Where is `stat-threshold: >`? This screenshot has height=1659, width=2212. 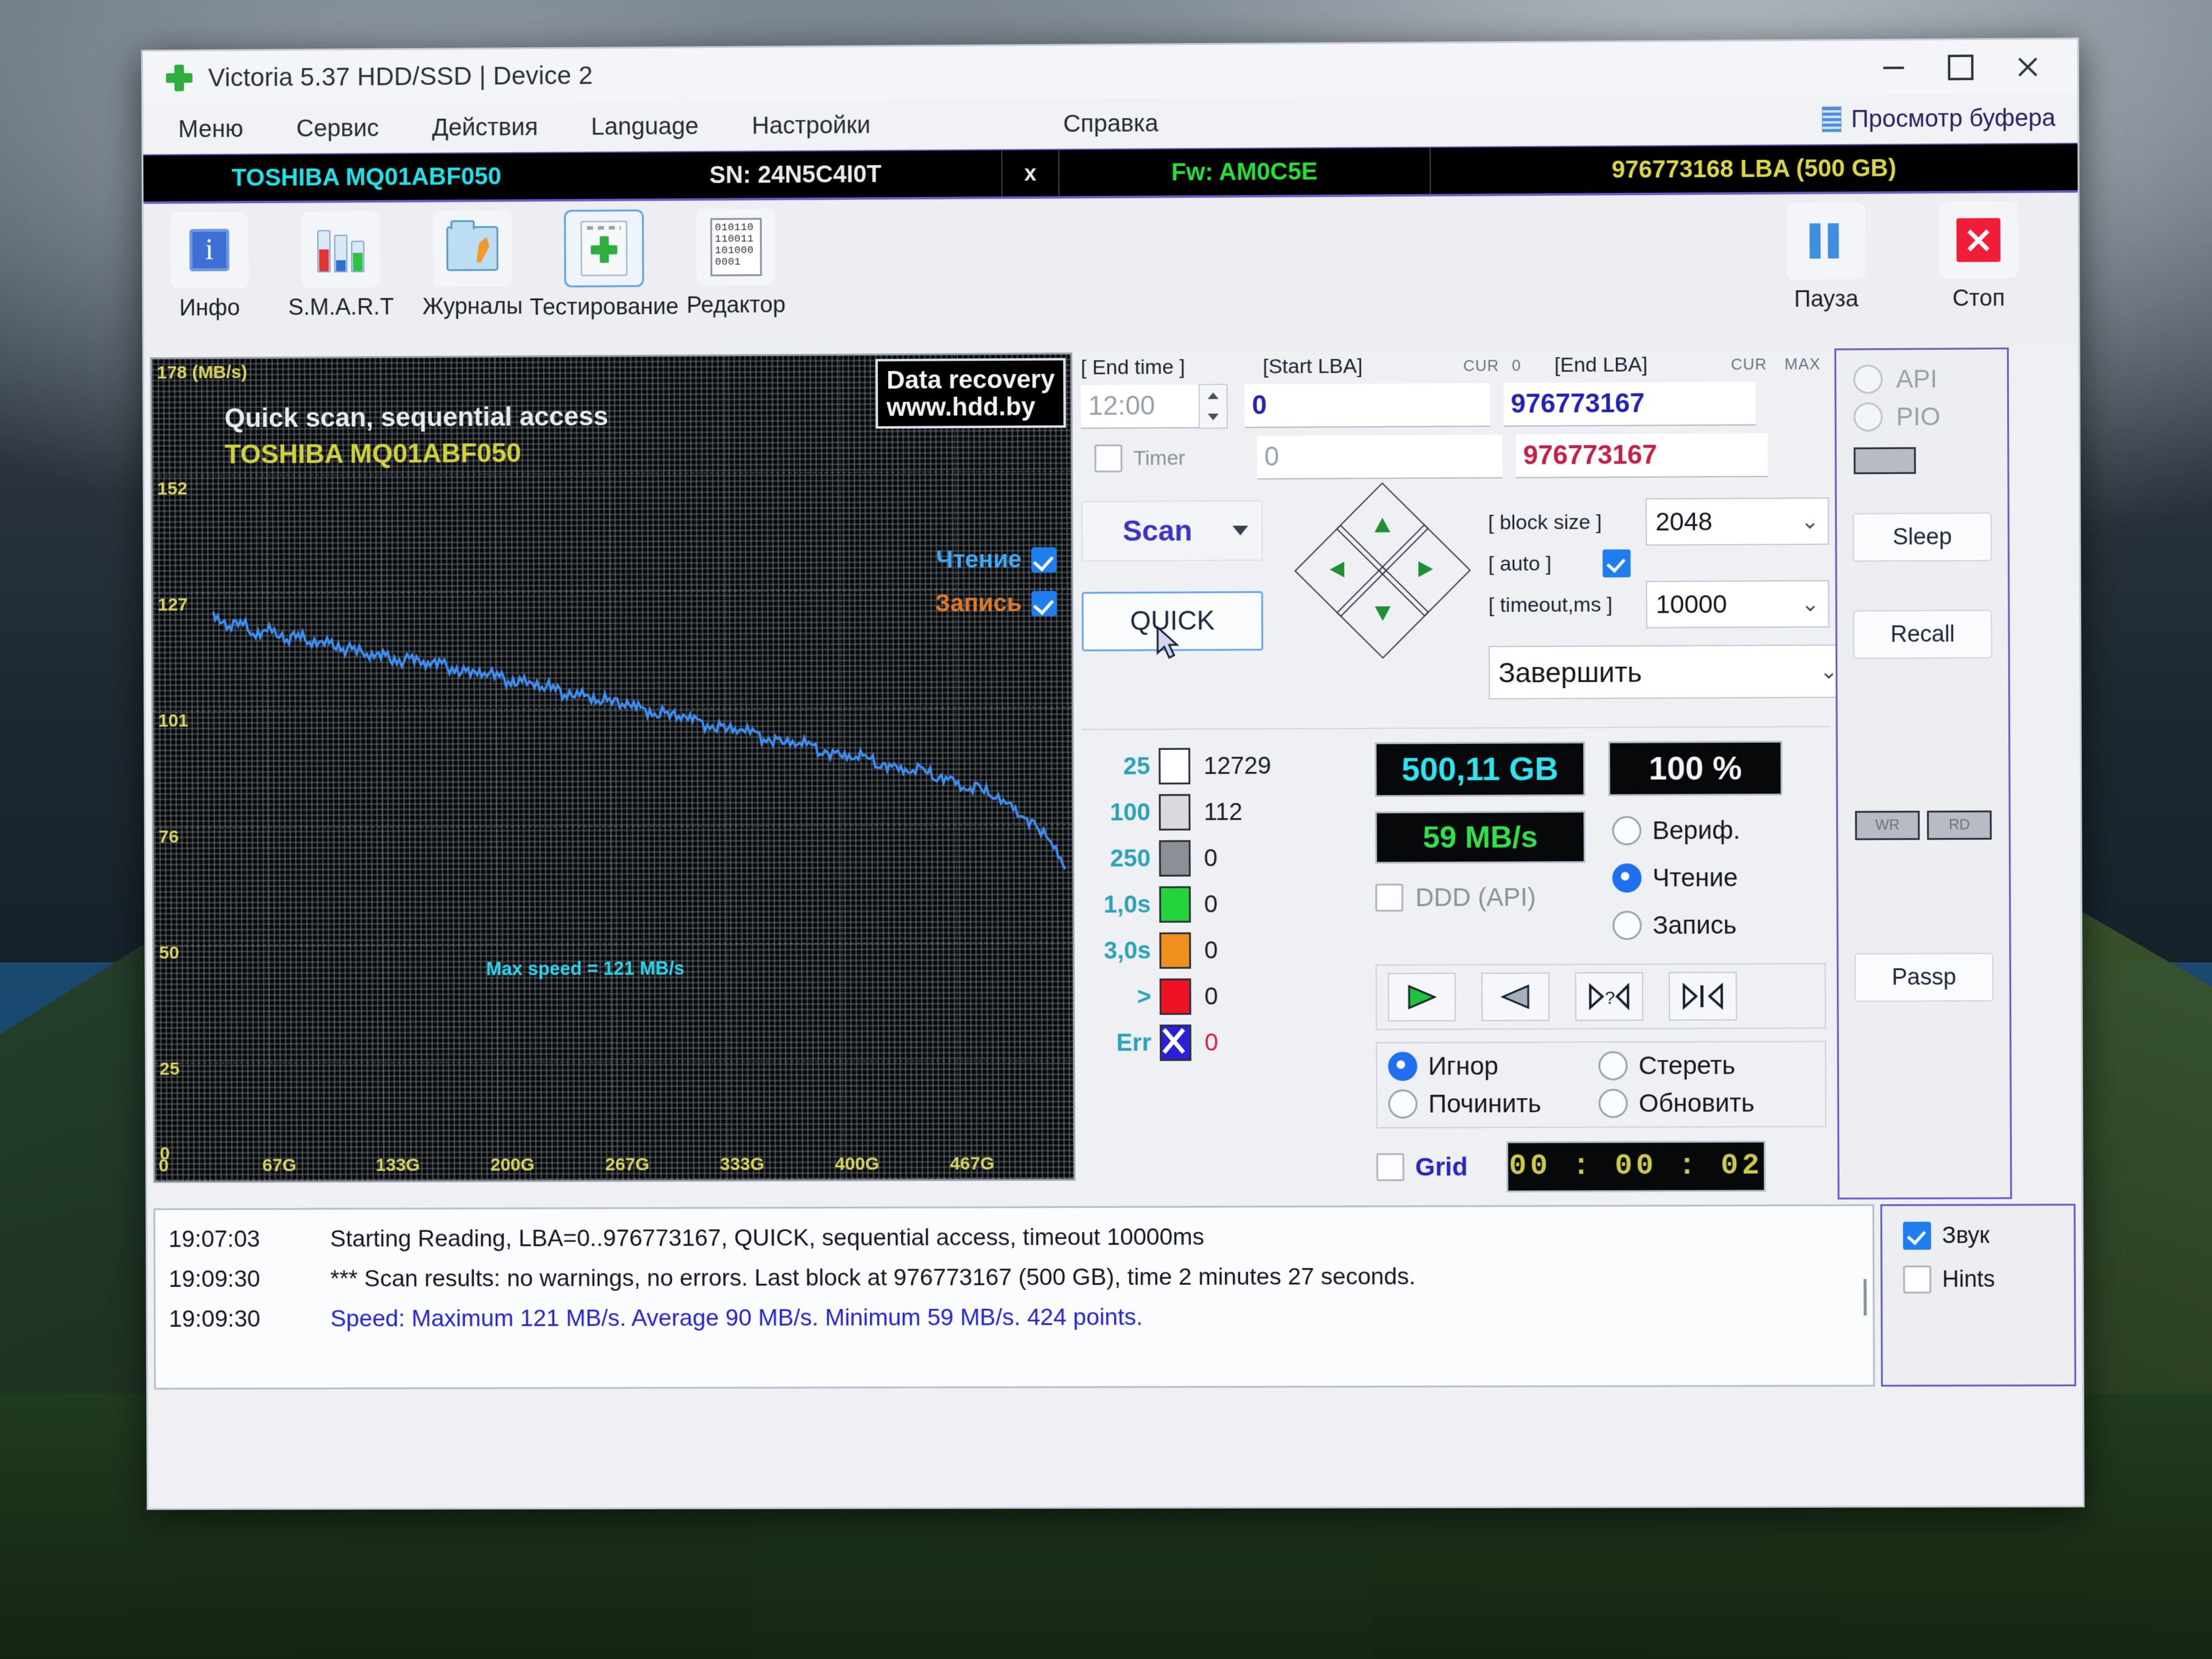
stat-threshold: > is located at coordinates (1143, 996).